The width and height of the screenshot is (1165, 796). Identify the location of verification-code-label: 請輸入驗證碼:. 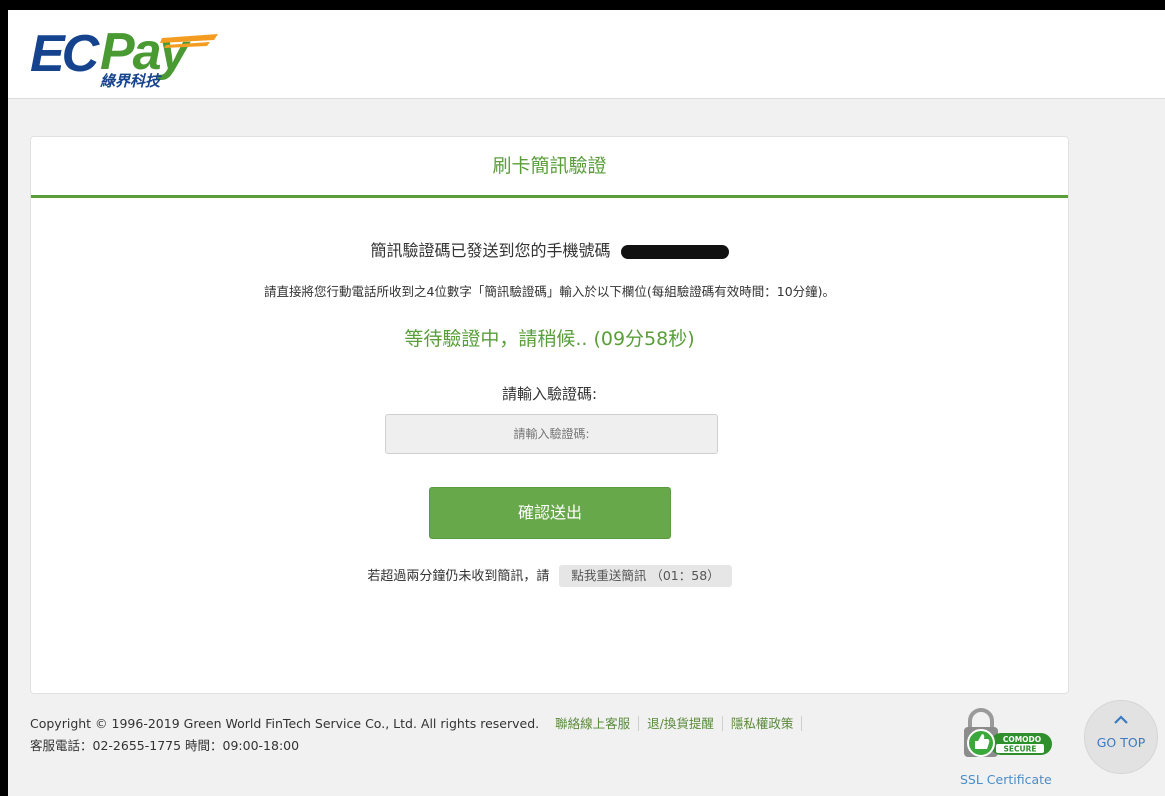
(549, 394).